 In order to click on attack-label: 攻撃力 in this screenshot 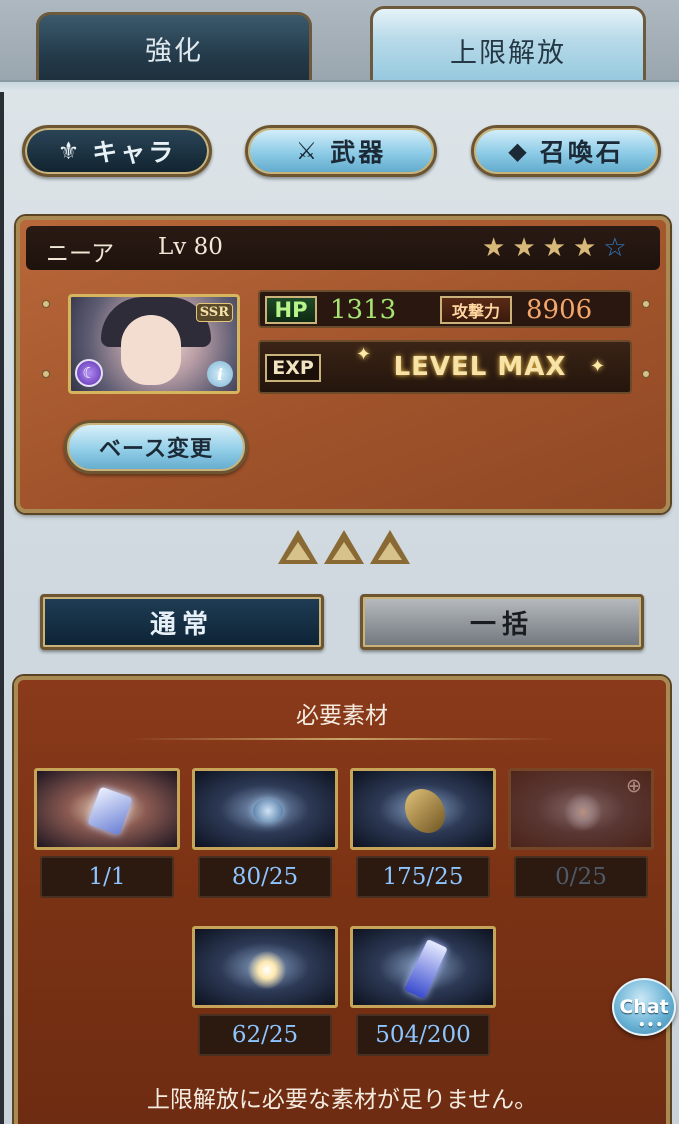, I will do `click(476, 310)`.